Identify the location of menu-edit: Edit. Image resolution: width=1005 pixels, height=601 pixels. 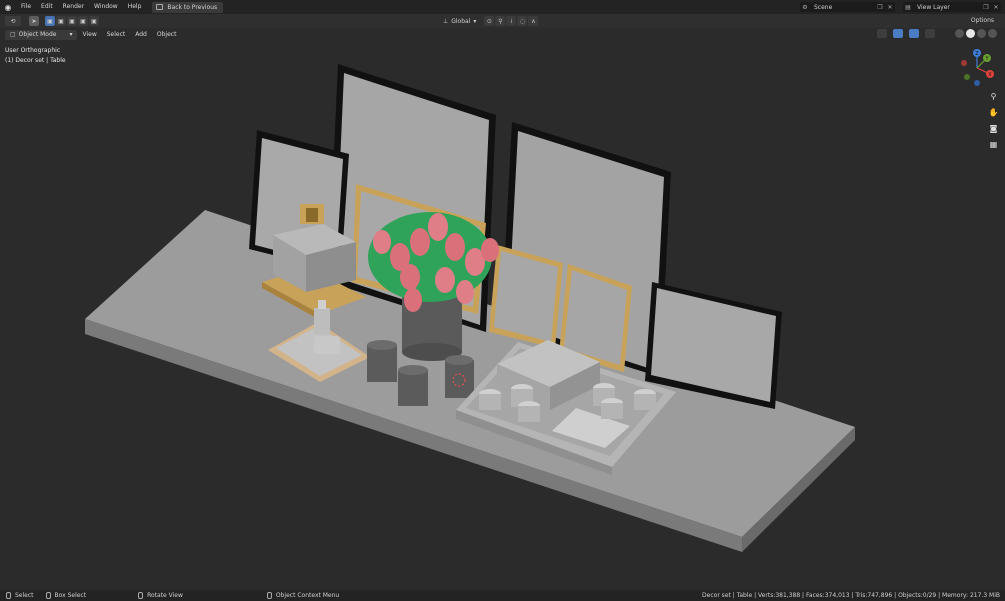
(47, 7).